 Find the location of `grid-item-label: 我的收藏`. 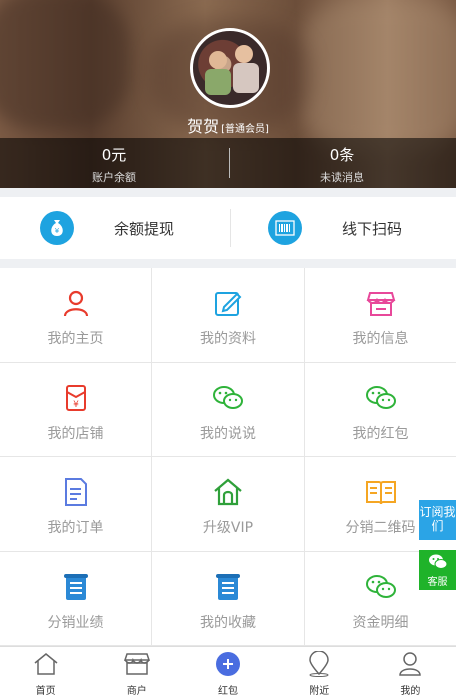

grid-item-label: 我的收藏 is located at coordinates (228, 622).